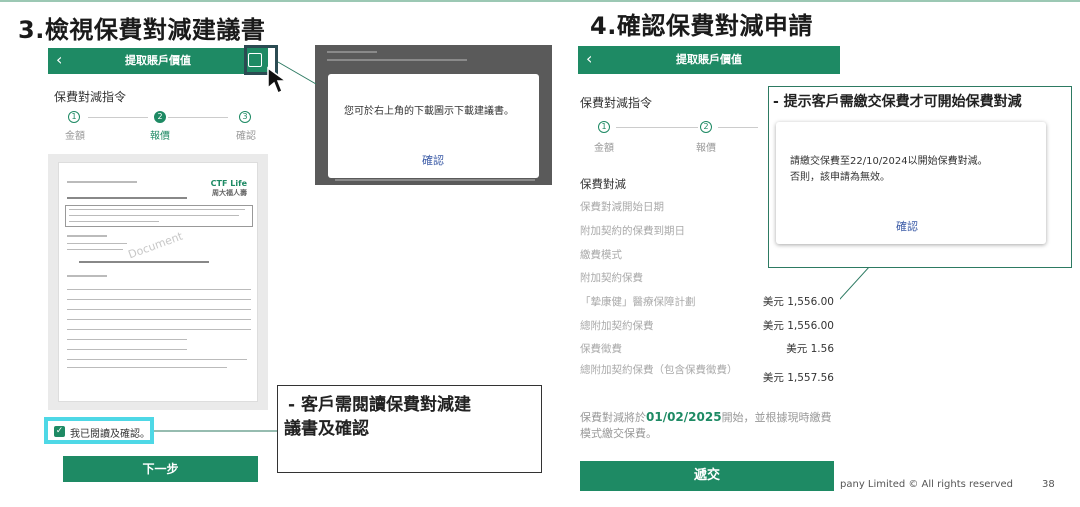  Describe the element at coordinates (889, 161) in the screenshot. I see `payment-reminder-line1: 請繳交保費至22/10/2024以開始保費對減。` at that location.